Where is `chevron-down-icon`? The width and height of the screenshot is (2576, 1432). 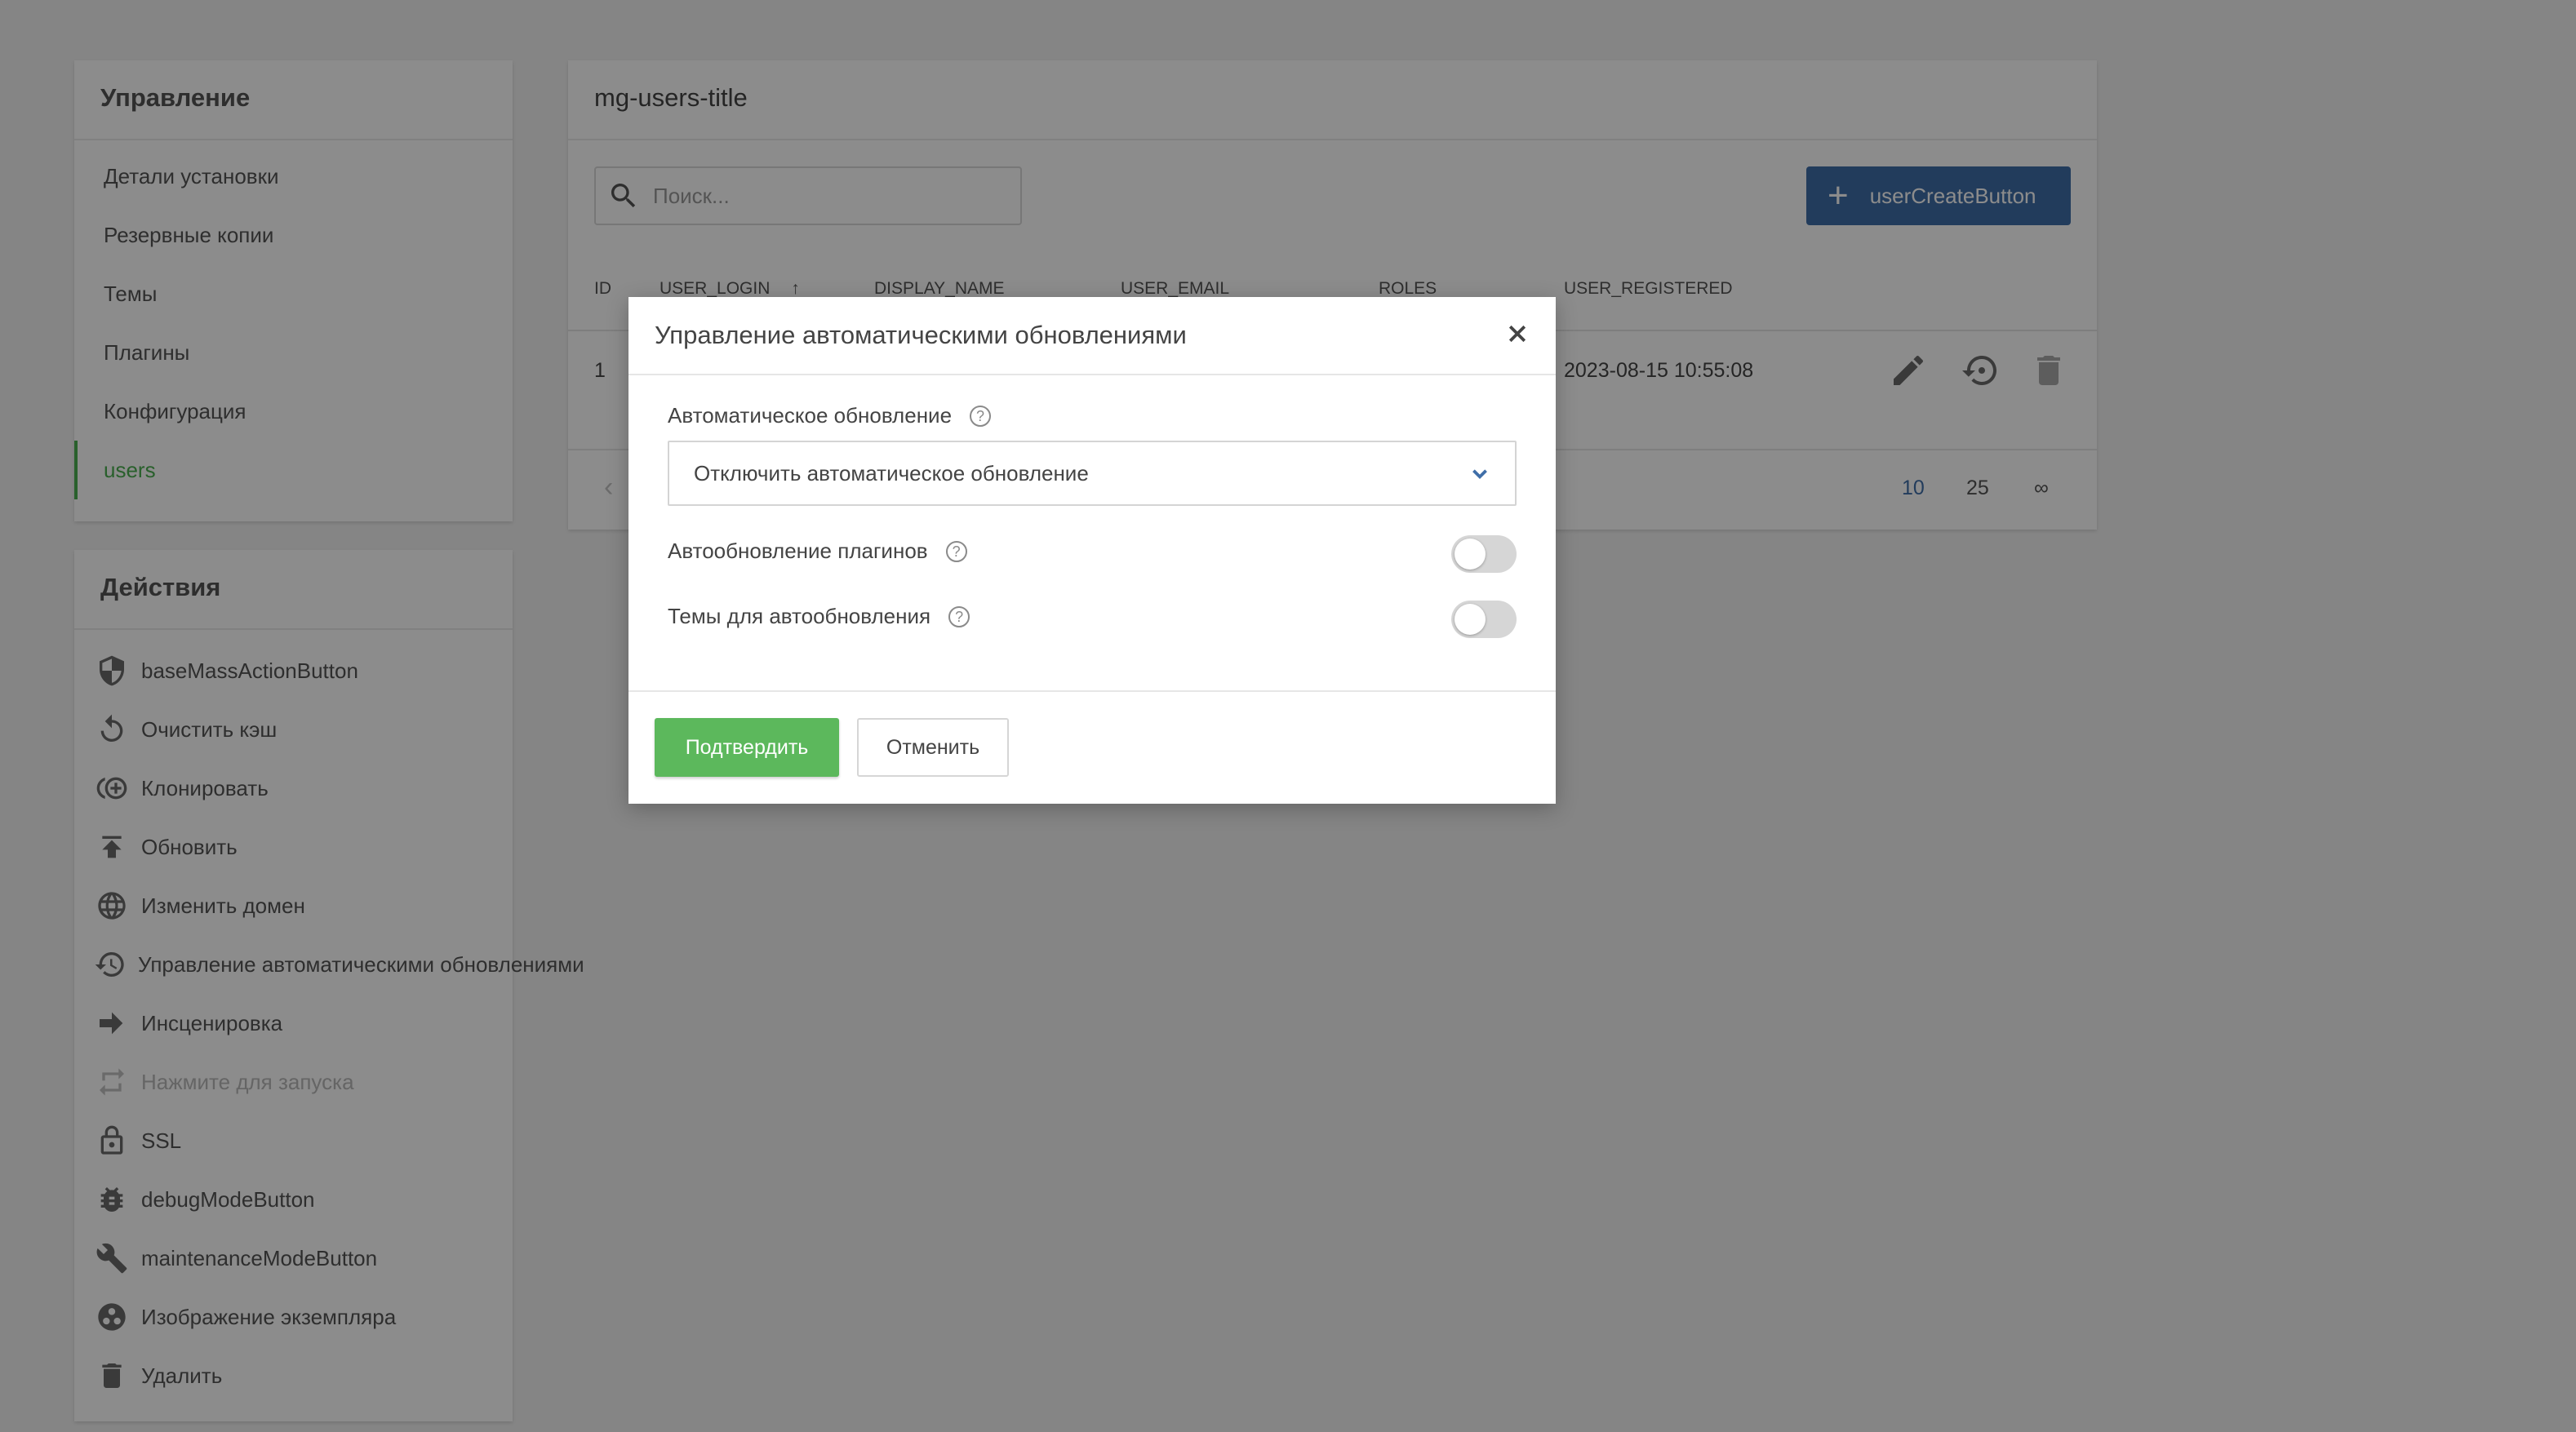
chevron-down-icon is located at coordinates (1479, 474).